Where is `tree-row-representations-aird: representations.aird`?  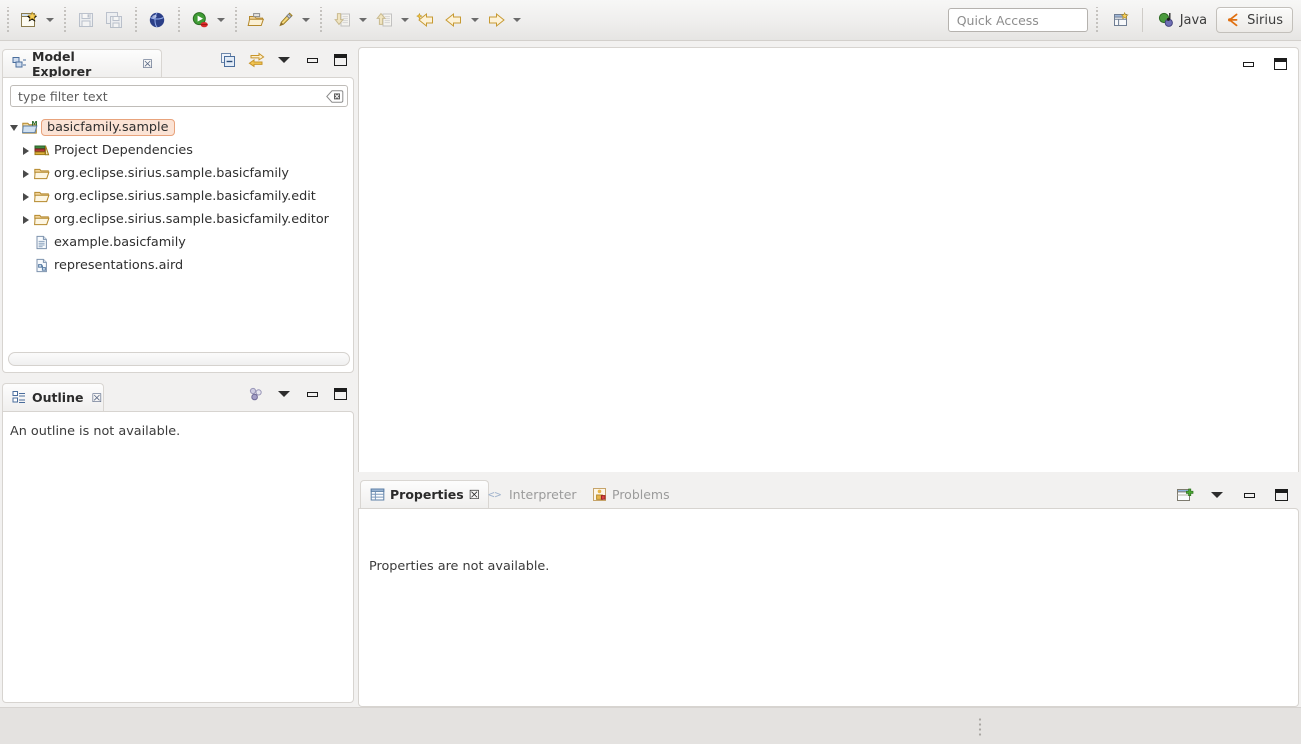
tree-row-representations-aird: representations.aird is located at coordinates (178, 265).